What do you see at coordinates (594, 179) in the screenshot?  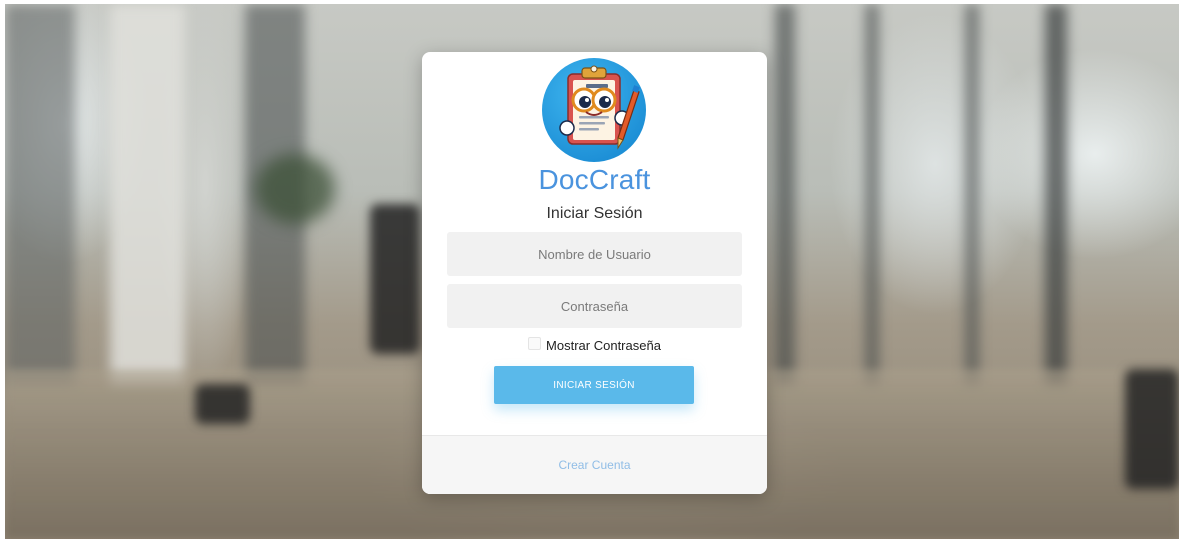 I see `brand-title: DocCraft` at bounding box center [594, 179].